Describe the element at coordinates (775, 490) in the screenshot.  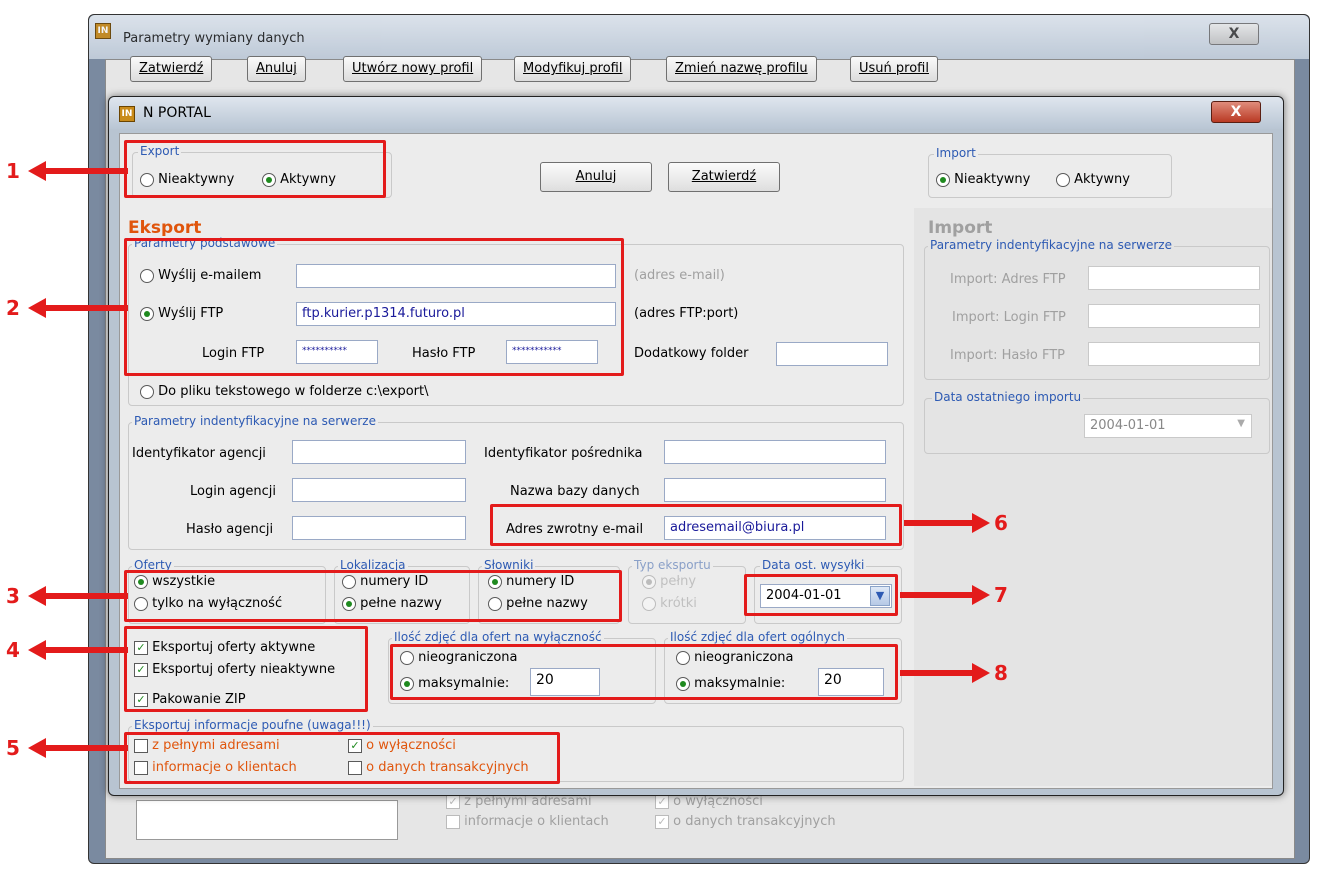
I see `database-name-field` at that location.